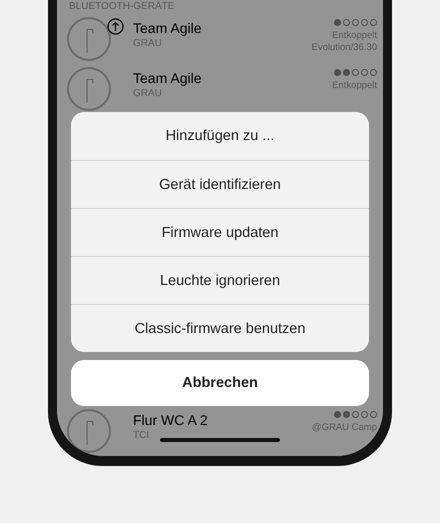 The image size is (440, 523). I want to click on menu-action: Leuchte ignorieren, so click(220, 280).